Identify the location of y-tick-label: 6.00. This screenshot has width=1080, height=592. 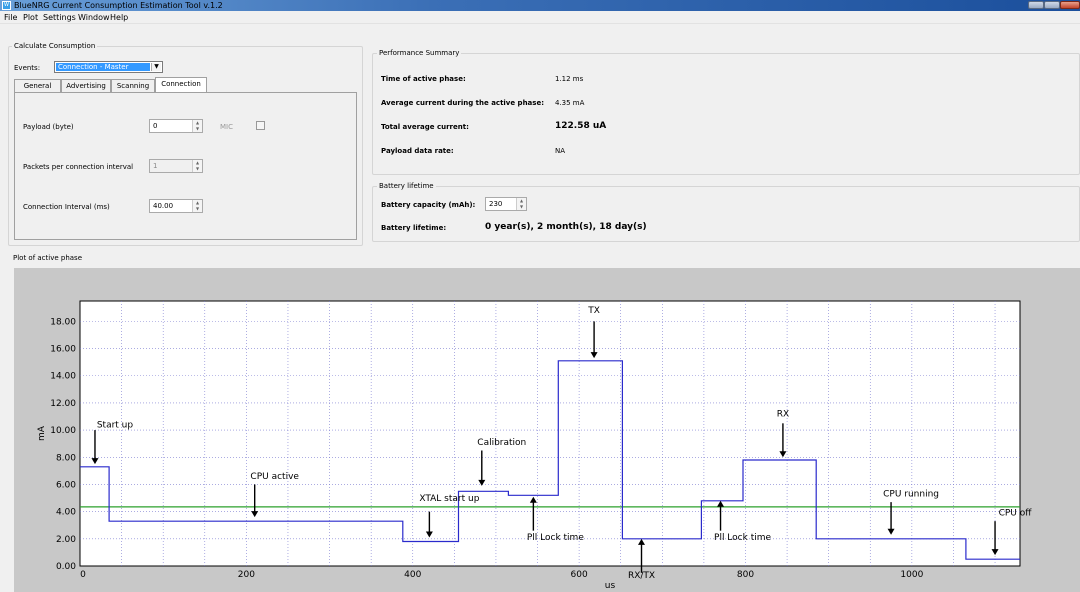
(66, 485).